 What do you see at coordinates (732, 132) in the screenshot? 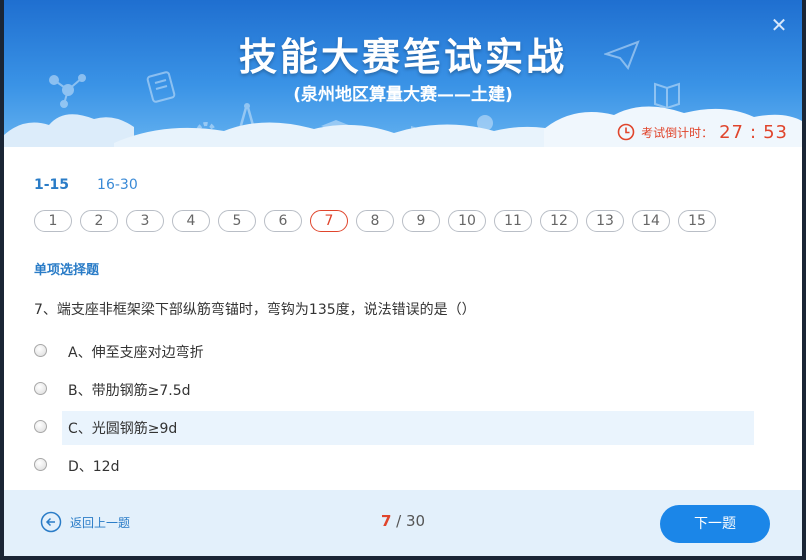
I see `timer-minutes: 27` at bounding box center [732, 132].